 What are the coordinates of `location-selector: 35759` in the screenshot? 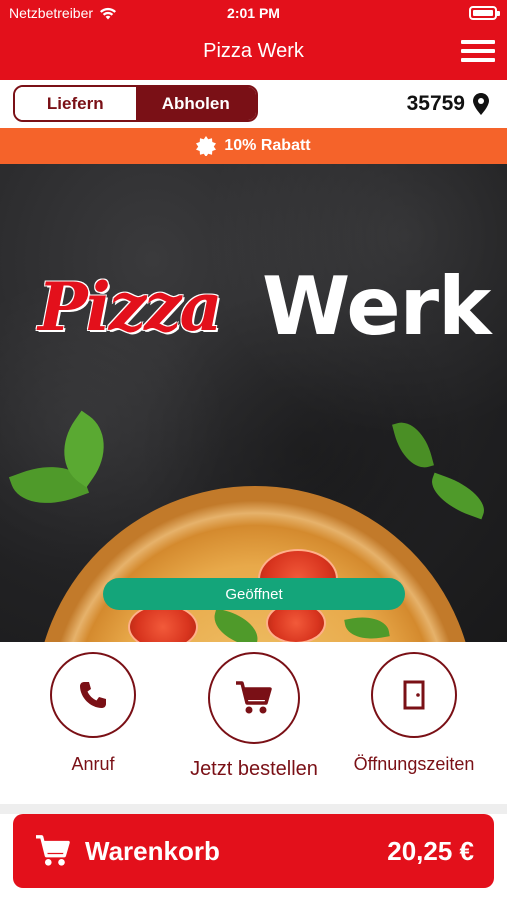 It's located at (448, 104).